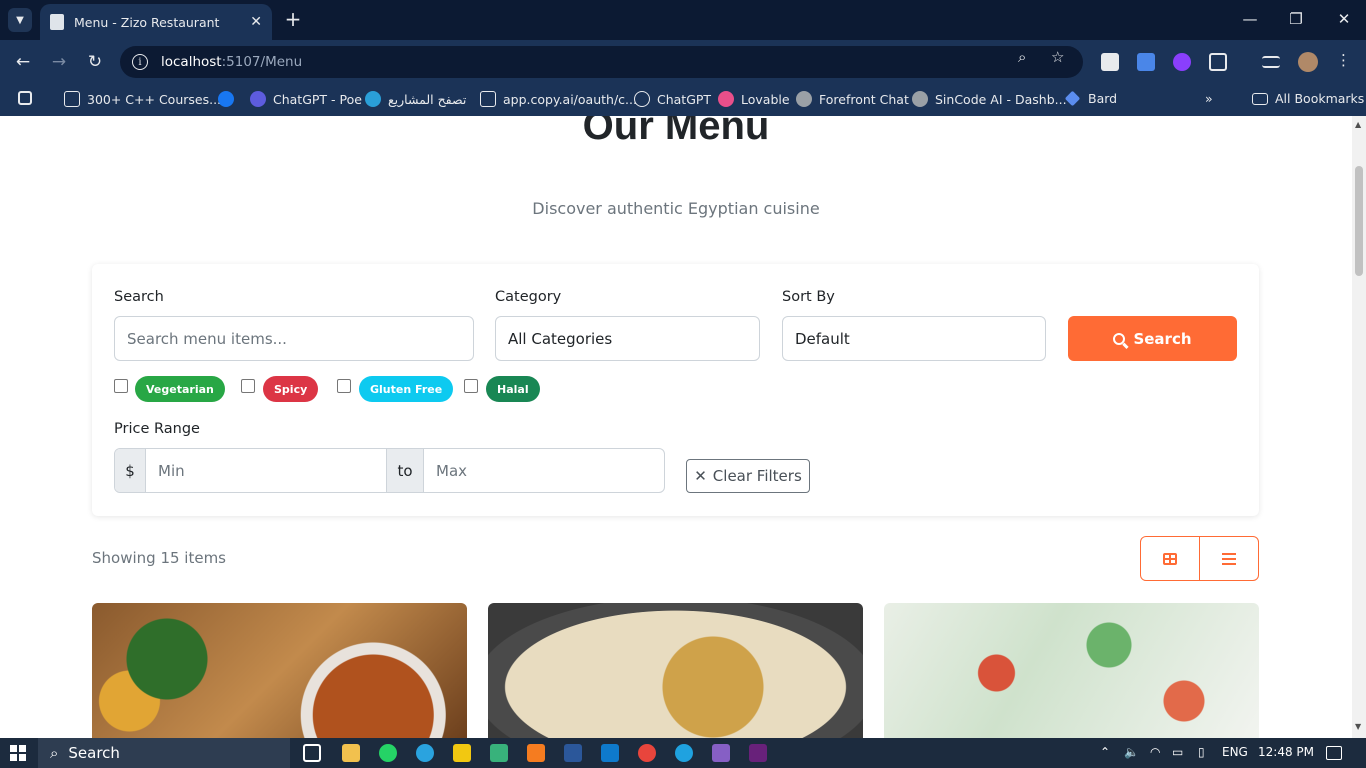 The image size is (1366, 768). Describe the element at coordinates (1358, 726) in the screenshot. I see `scroll-down-icon: ▼` at that location.